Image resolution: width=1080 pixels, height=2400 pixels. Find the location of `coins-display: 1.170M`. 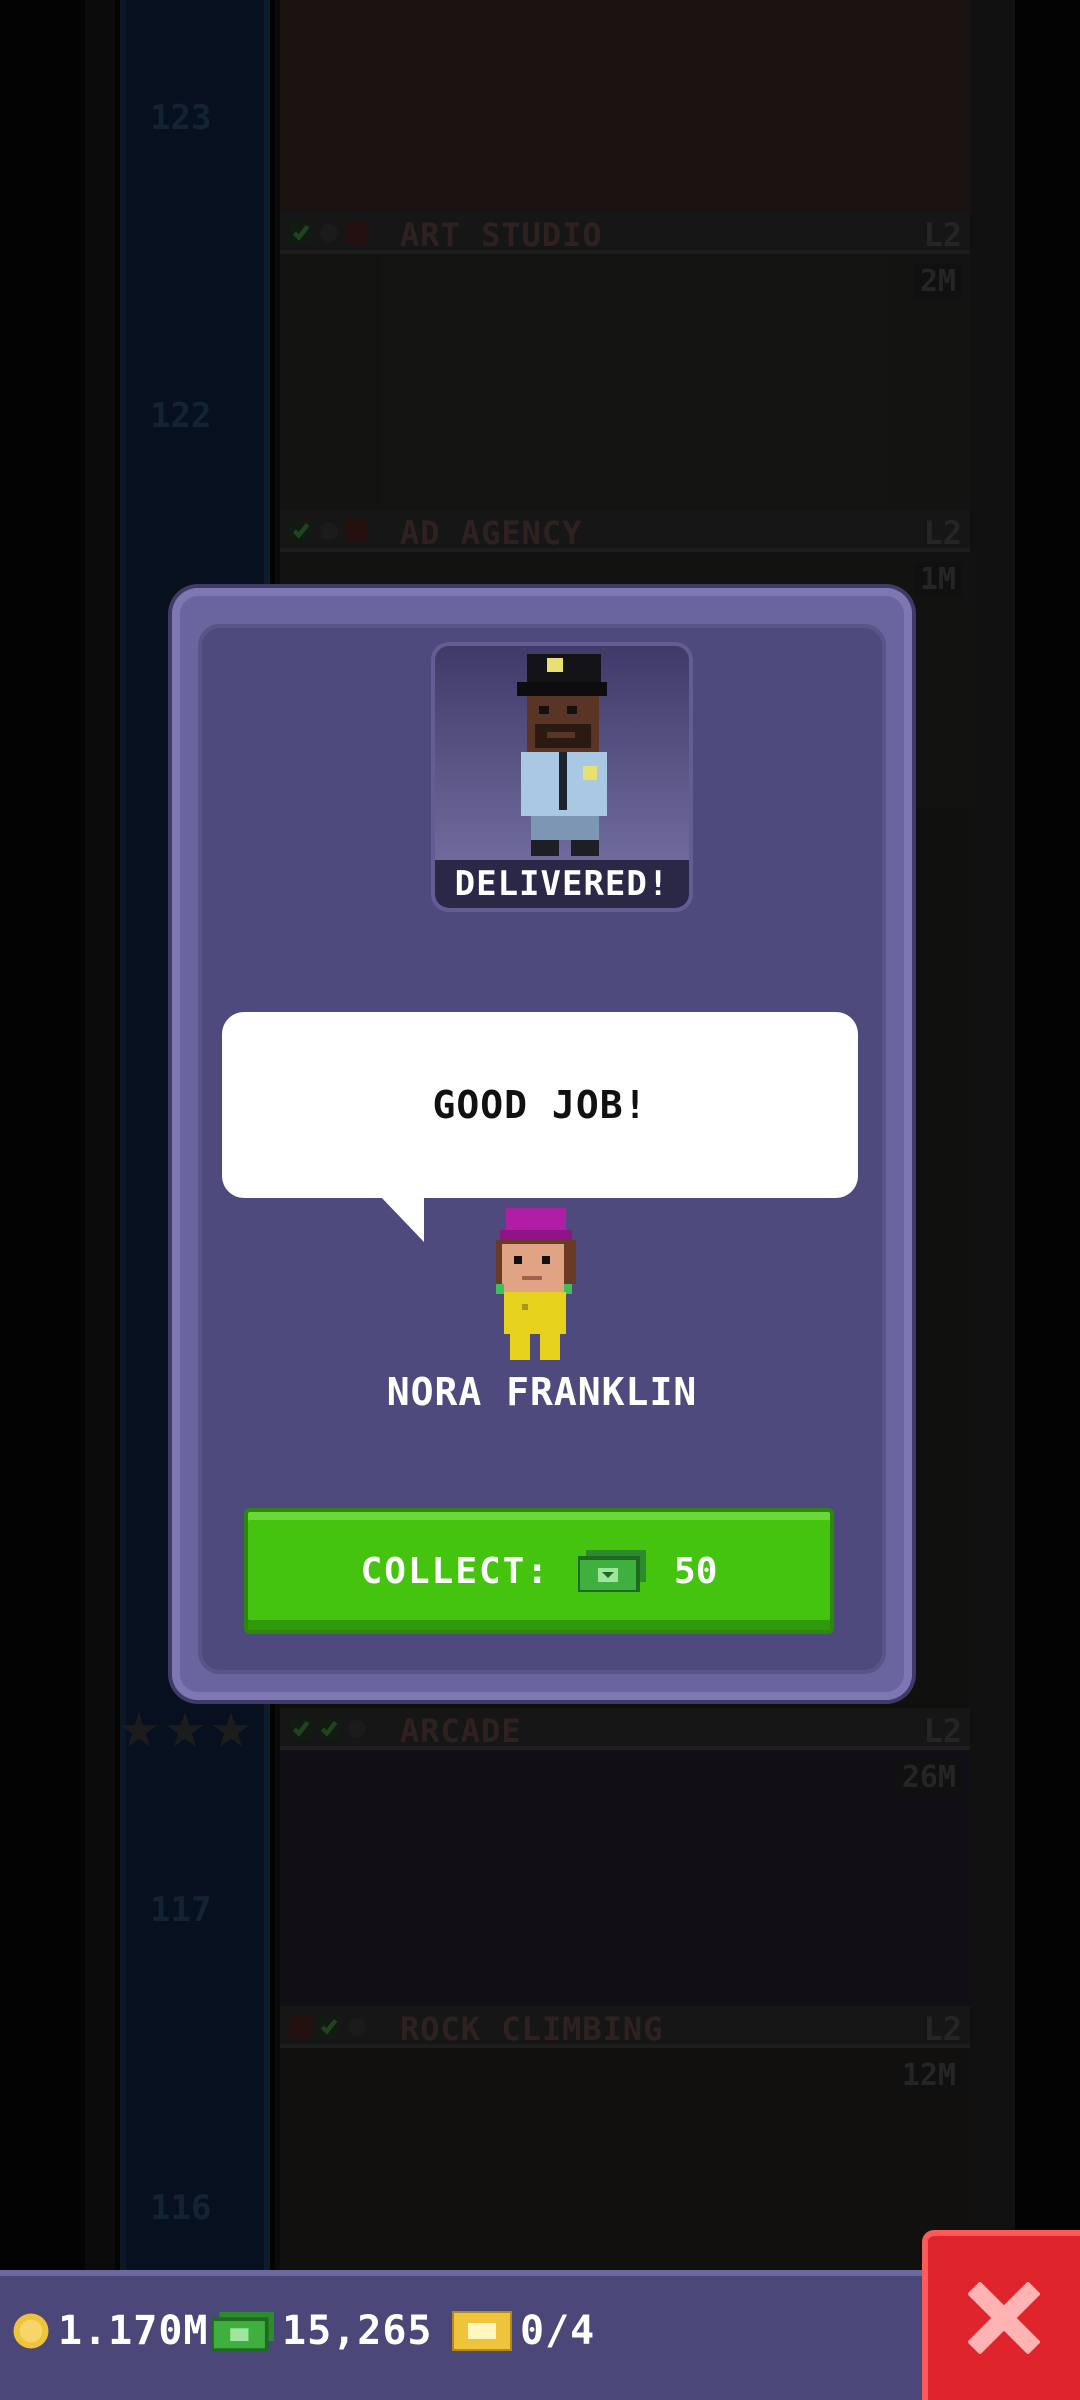

coins-display: 1.170M is located at coordinates (110, 2331).